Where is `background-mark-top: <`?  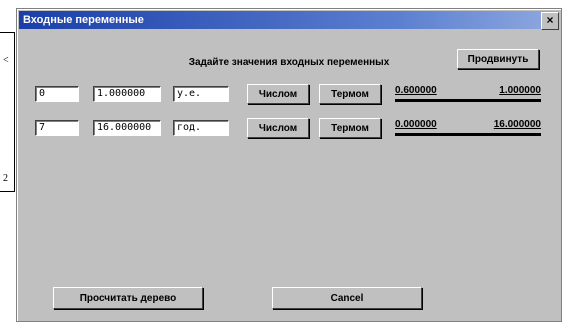
background-mark-top: < is located at coordinates (6, 60).